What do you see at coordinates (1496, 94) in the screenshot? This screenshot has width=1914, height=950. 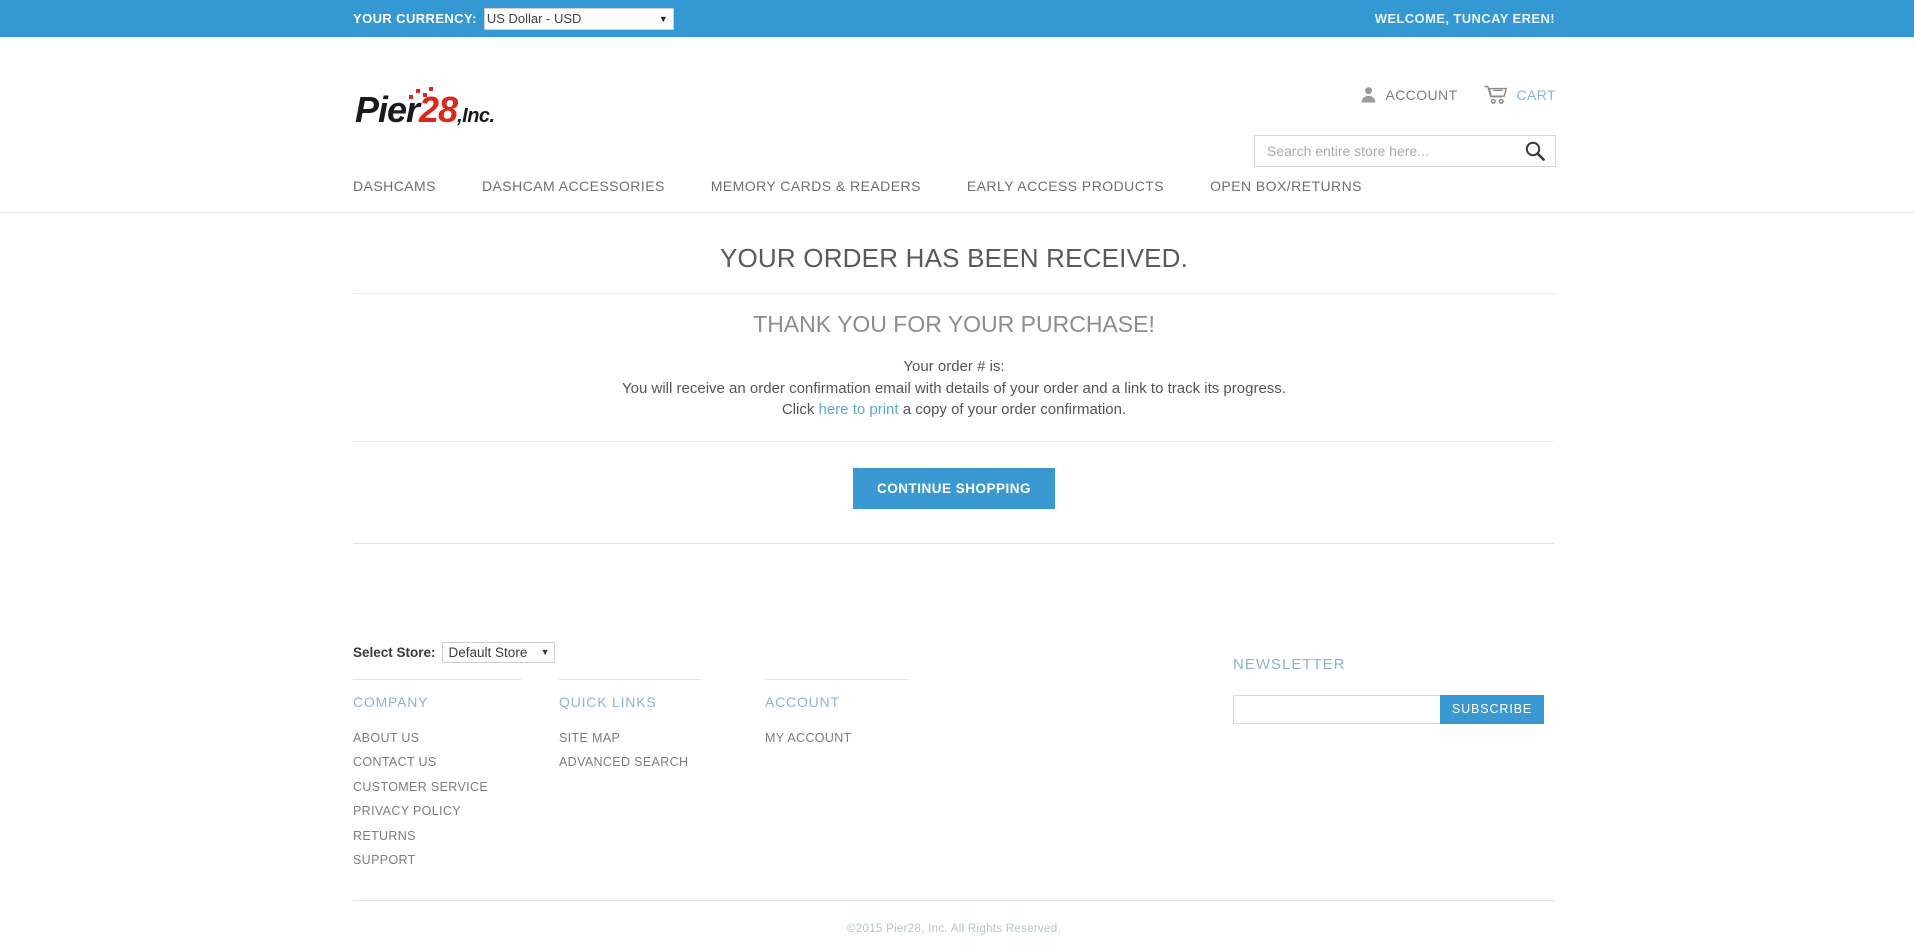 I see `shopping-cart-icon` at bounding box center [1496, 94].